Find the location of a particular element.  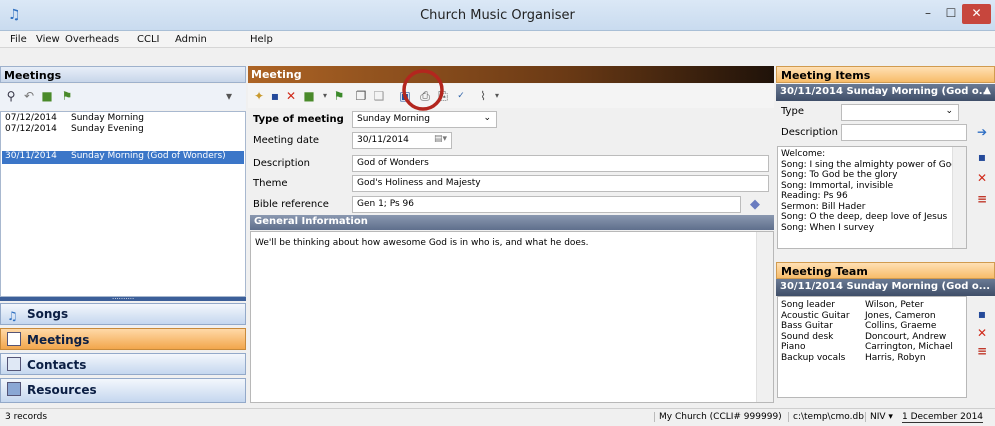

delete-team-icon: ✕ is located at coordinates (982, 333).